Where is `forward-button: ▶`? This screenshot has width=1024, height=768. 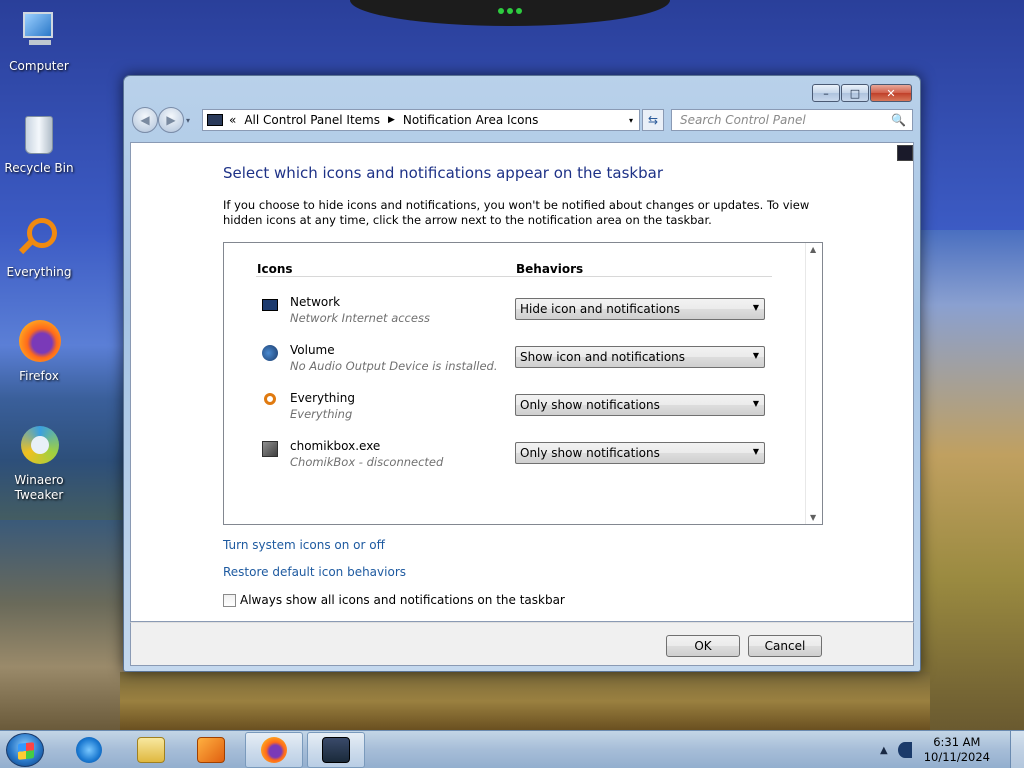 forward-button: ▶ is located at coordinates (171, 120).